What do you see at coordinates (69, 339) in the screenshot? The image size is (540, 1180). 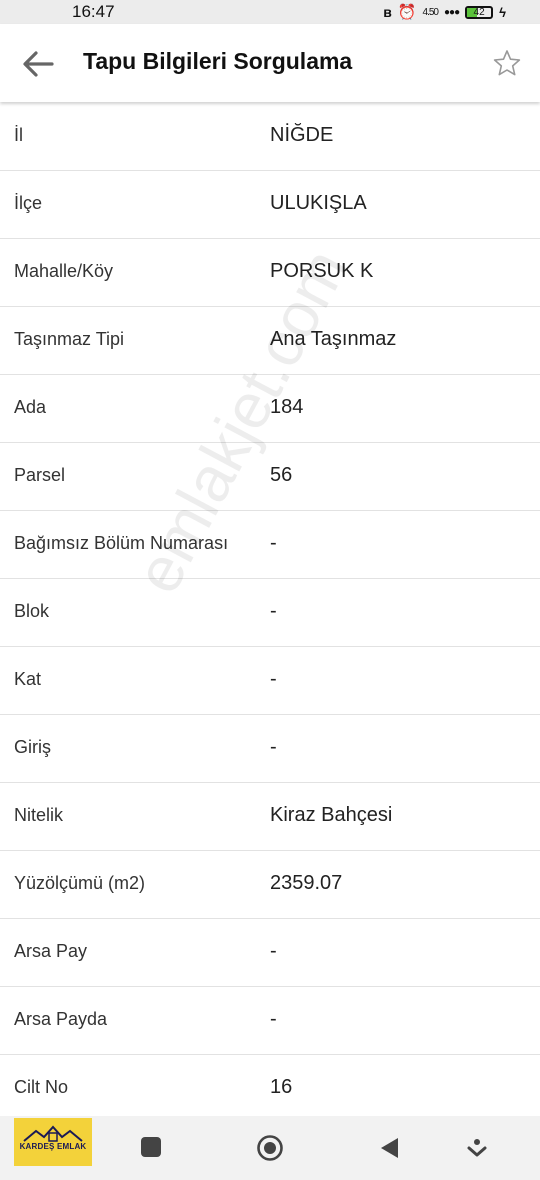 I see `row-label: Taşınmaz Tipi` at bounding box center [69, 339].